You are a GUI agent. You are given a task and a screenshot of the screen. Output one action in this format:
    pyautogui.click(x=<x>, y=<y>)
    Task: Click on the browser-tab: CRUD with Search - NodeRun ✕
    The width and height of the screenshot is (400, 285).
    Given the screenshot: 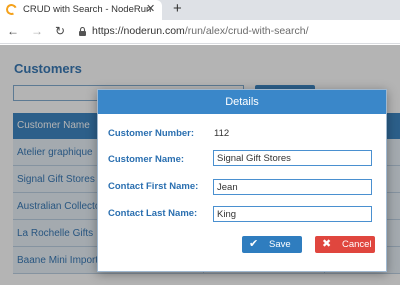 What is the action you would take?
    pyautogui.click(x=81, y=10)
    